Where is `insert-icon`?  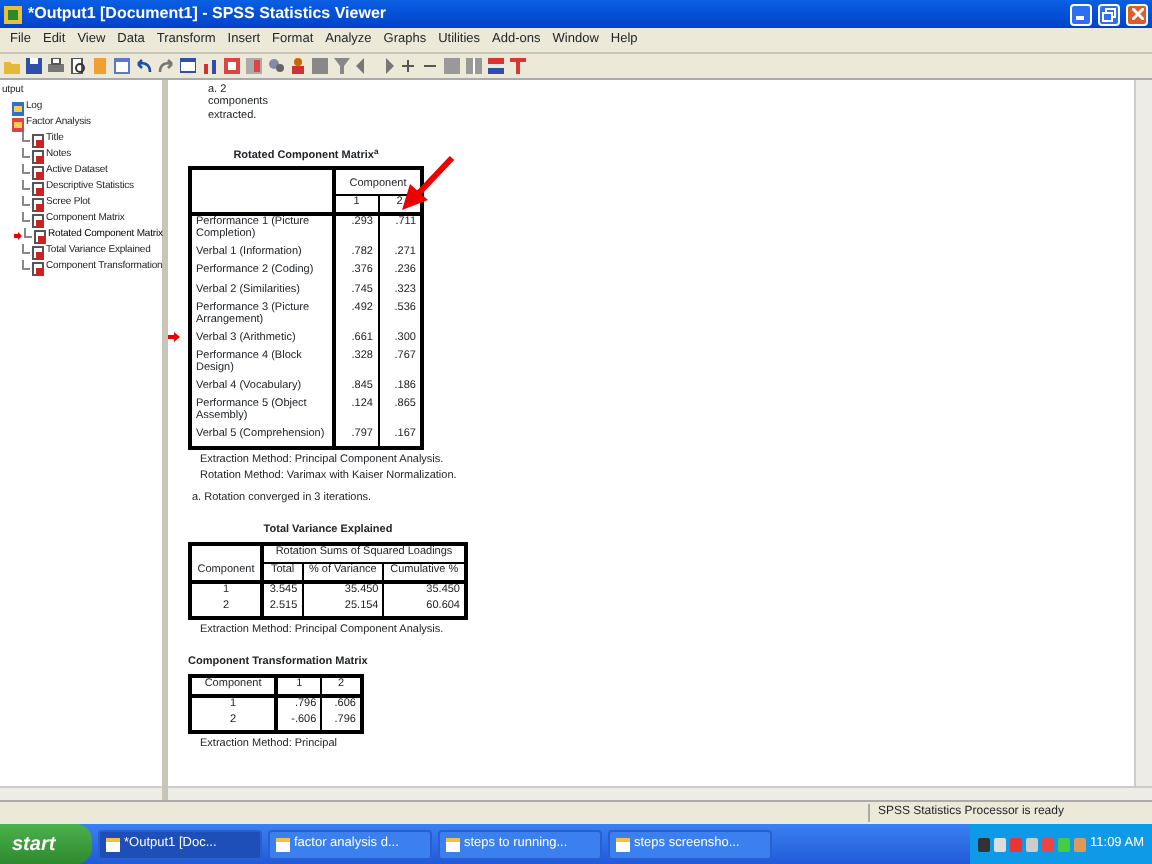 insert-icon is located at coordinates (232, 66).